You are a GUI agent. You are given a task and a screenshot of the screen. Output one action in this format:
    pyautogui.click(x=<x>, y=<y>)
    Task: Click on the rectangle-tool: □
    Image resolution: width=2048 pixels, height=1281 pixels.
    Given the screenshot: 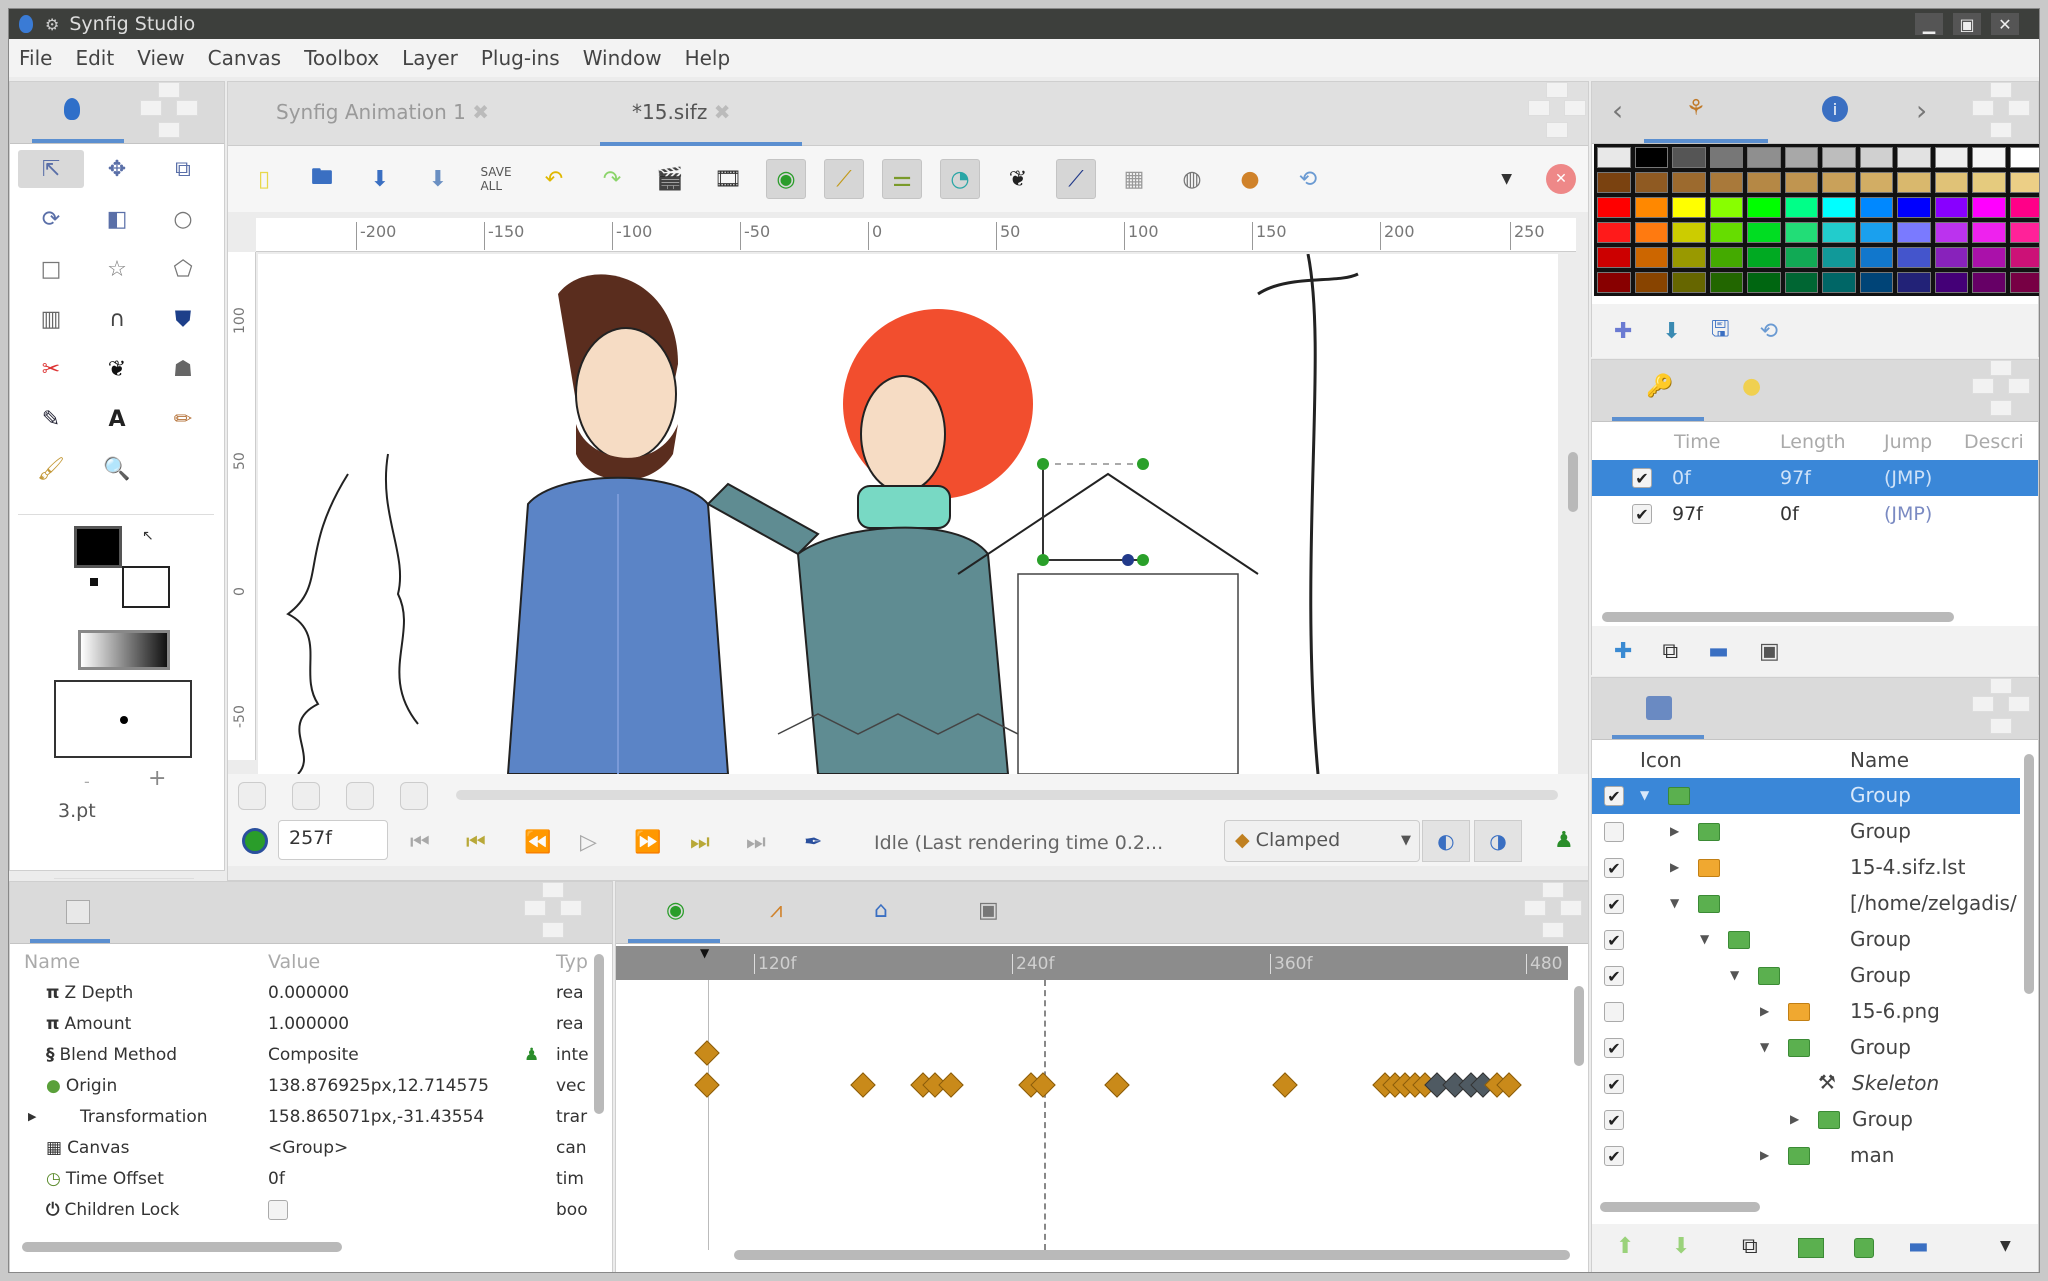 What is the action you would take?
    pyautogui.click(x=51, y=269)
    